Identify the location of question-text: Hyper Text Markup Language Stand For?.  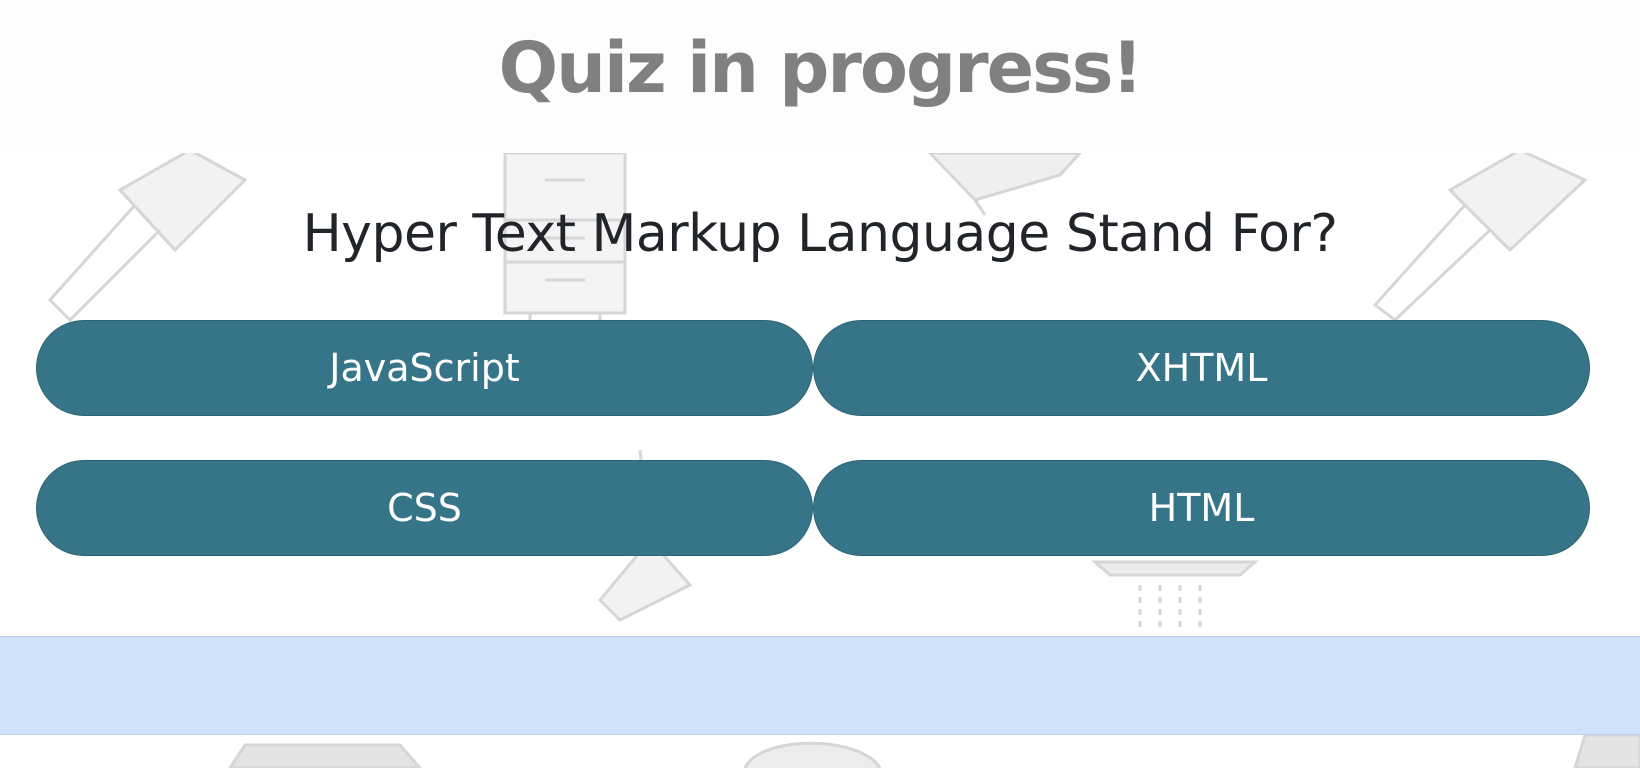
(820, 234).